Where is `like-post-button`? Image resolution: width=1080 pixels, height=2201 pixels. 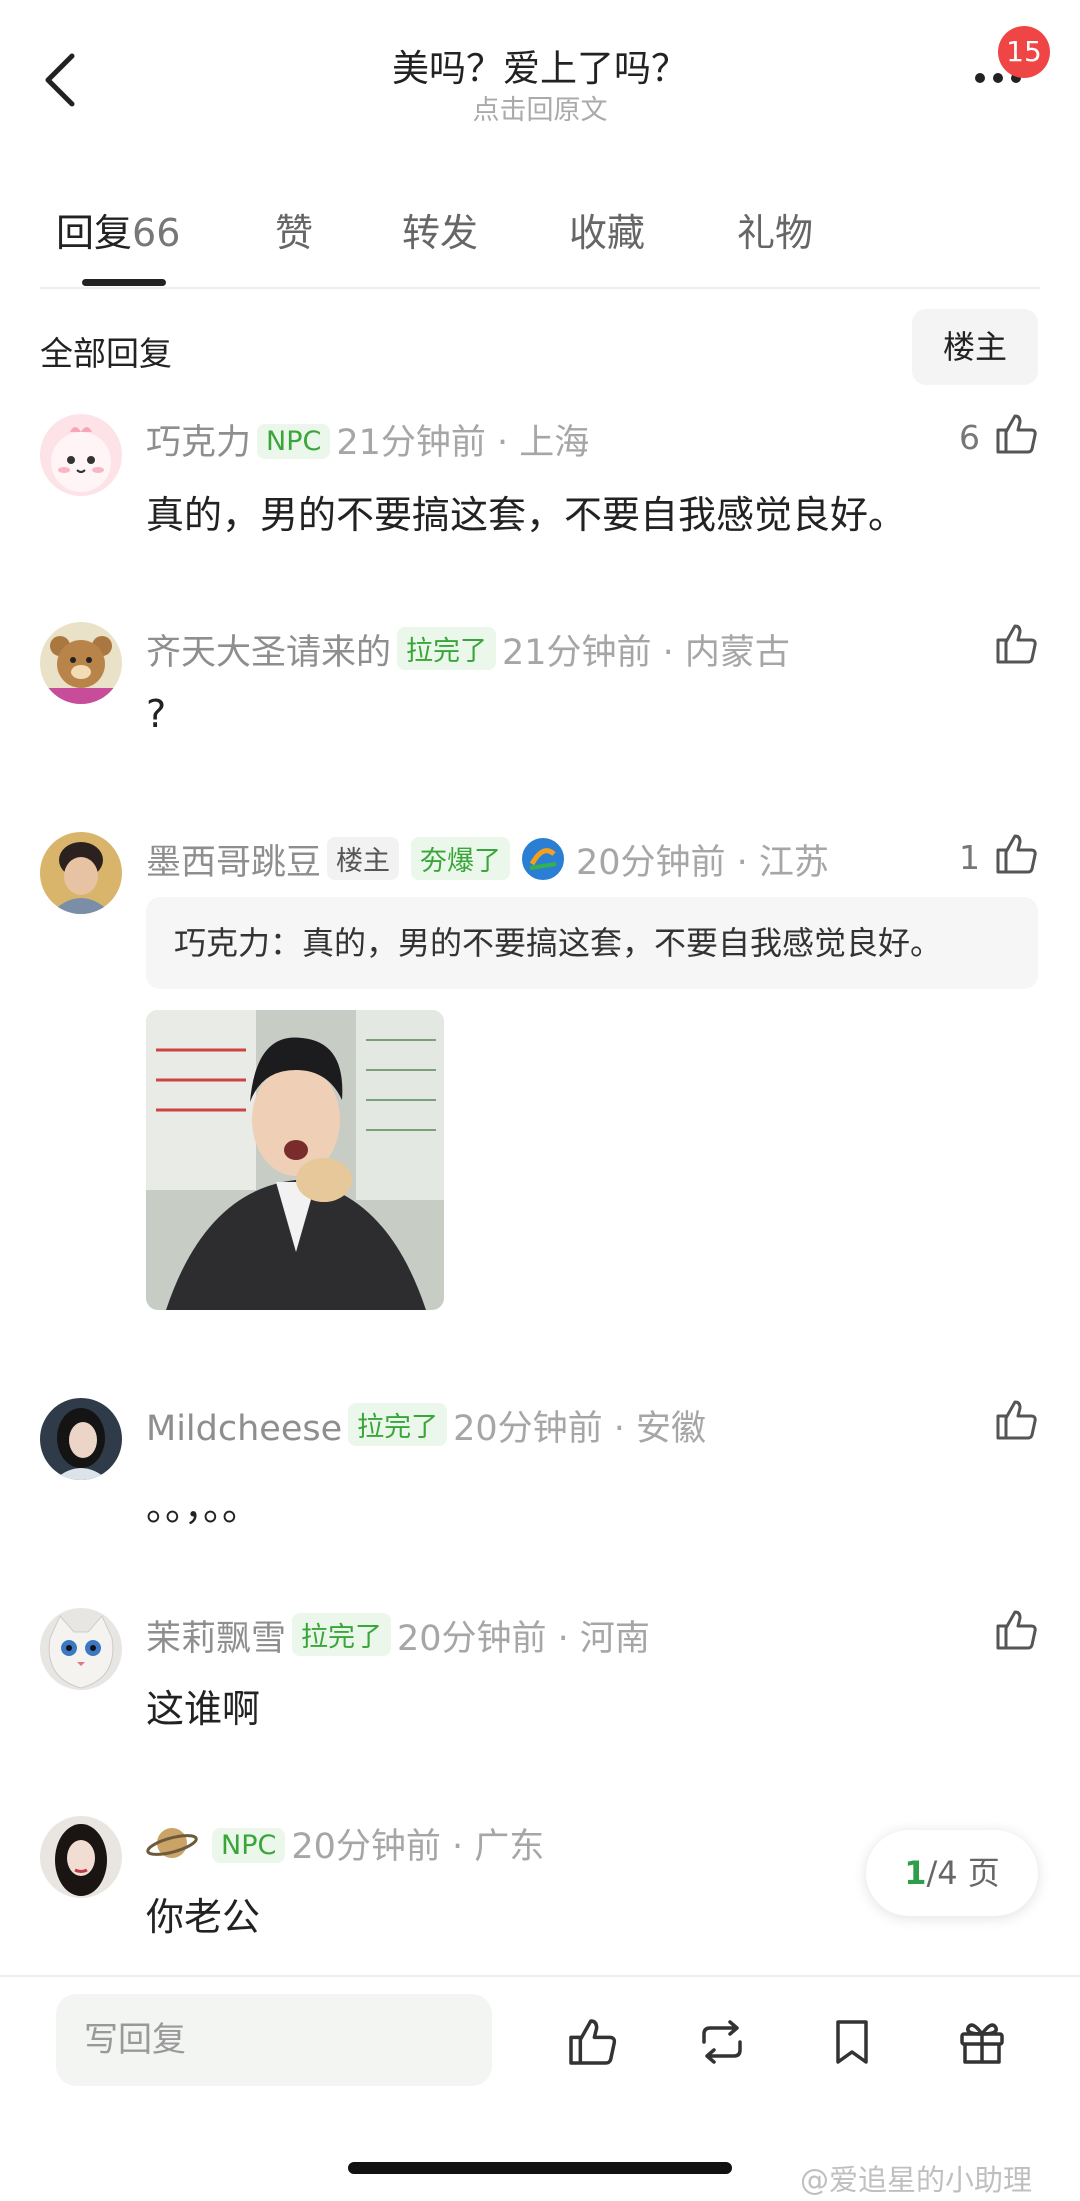 like-post-button is located at coordinates (592, 2042).